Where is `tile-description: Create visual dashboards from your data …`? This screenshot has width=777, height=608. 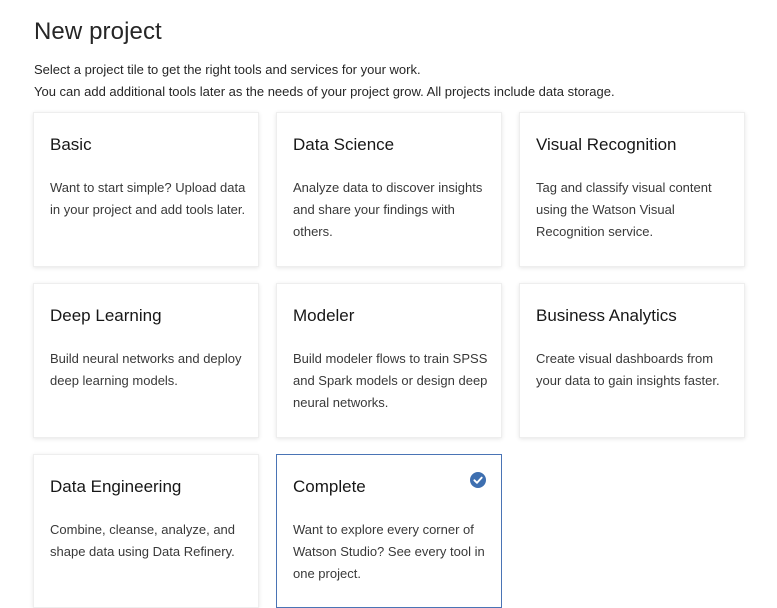 tile-description: Create visual dashboards from your data … is located at coordinates (628, 369).